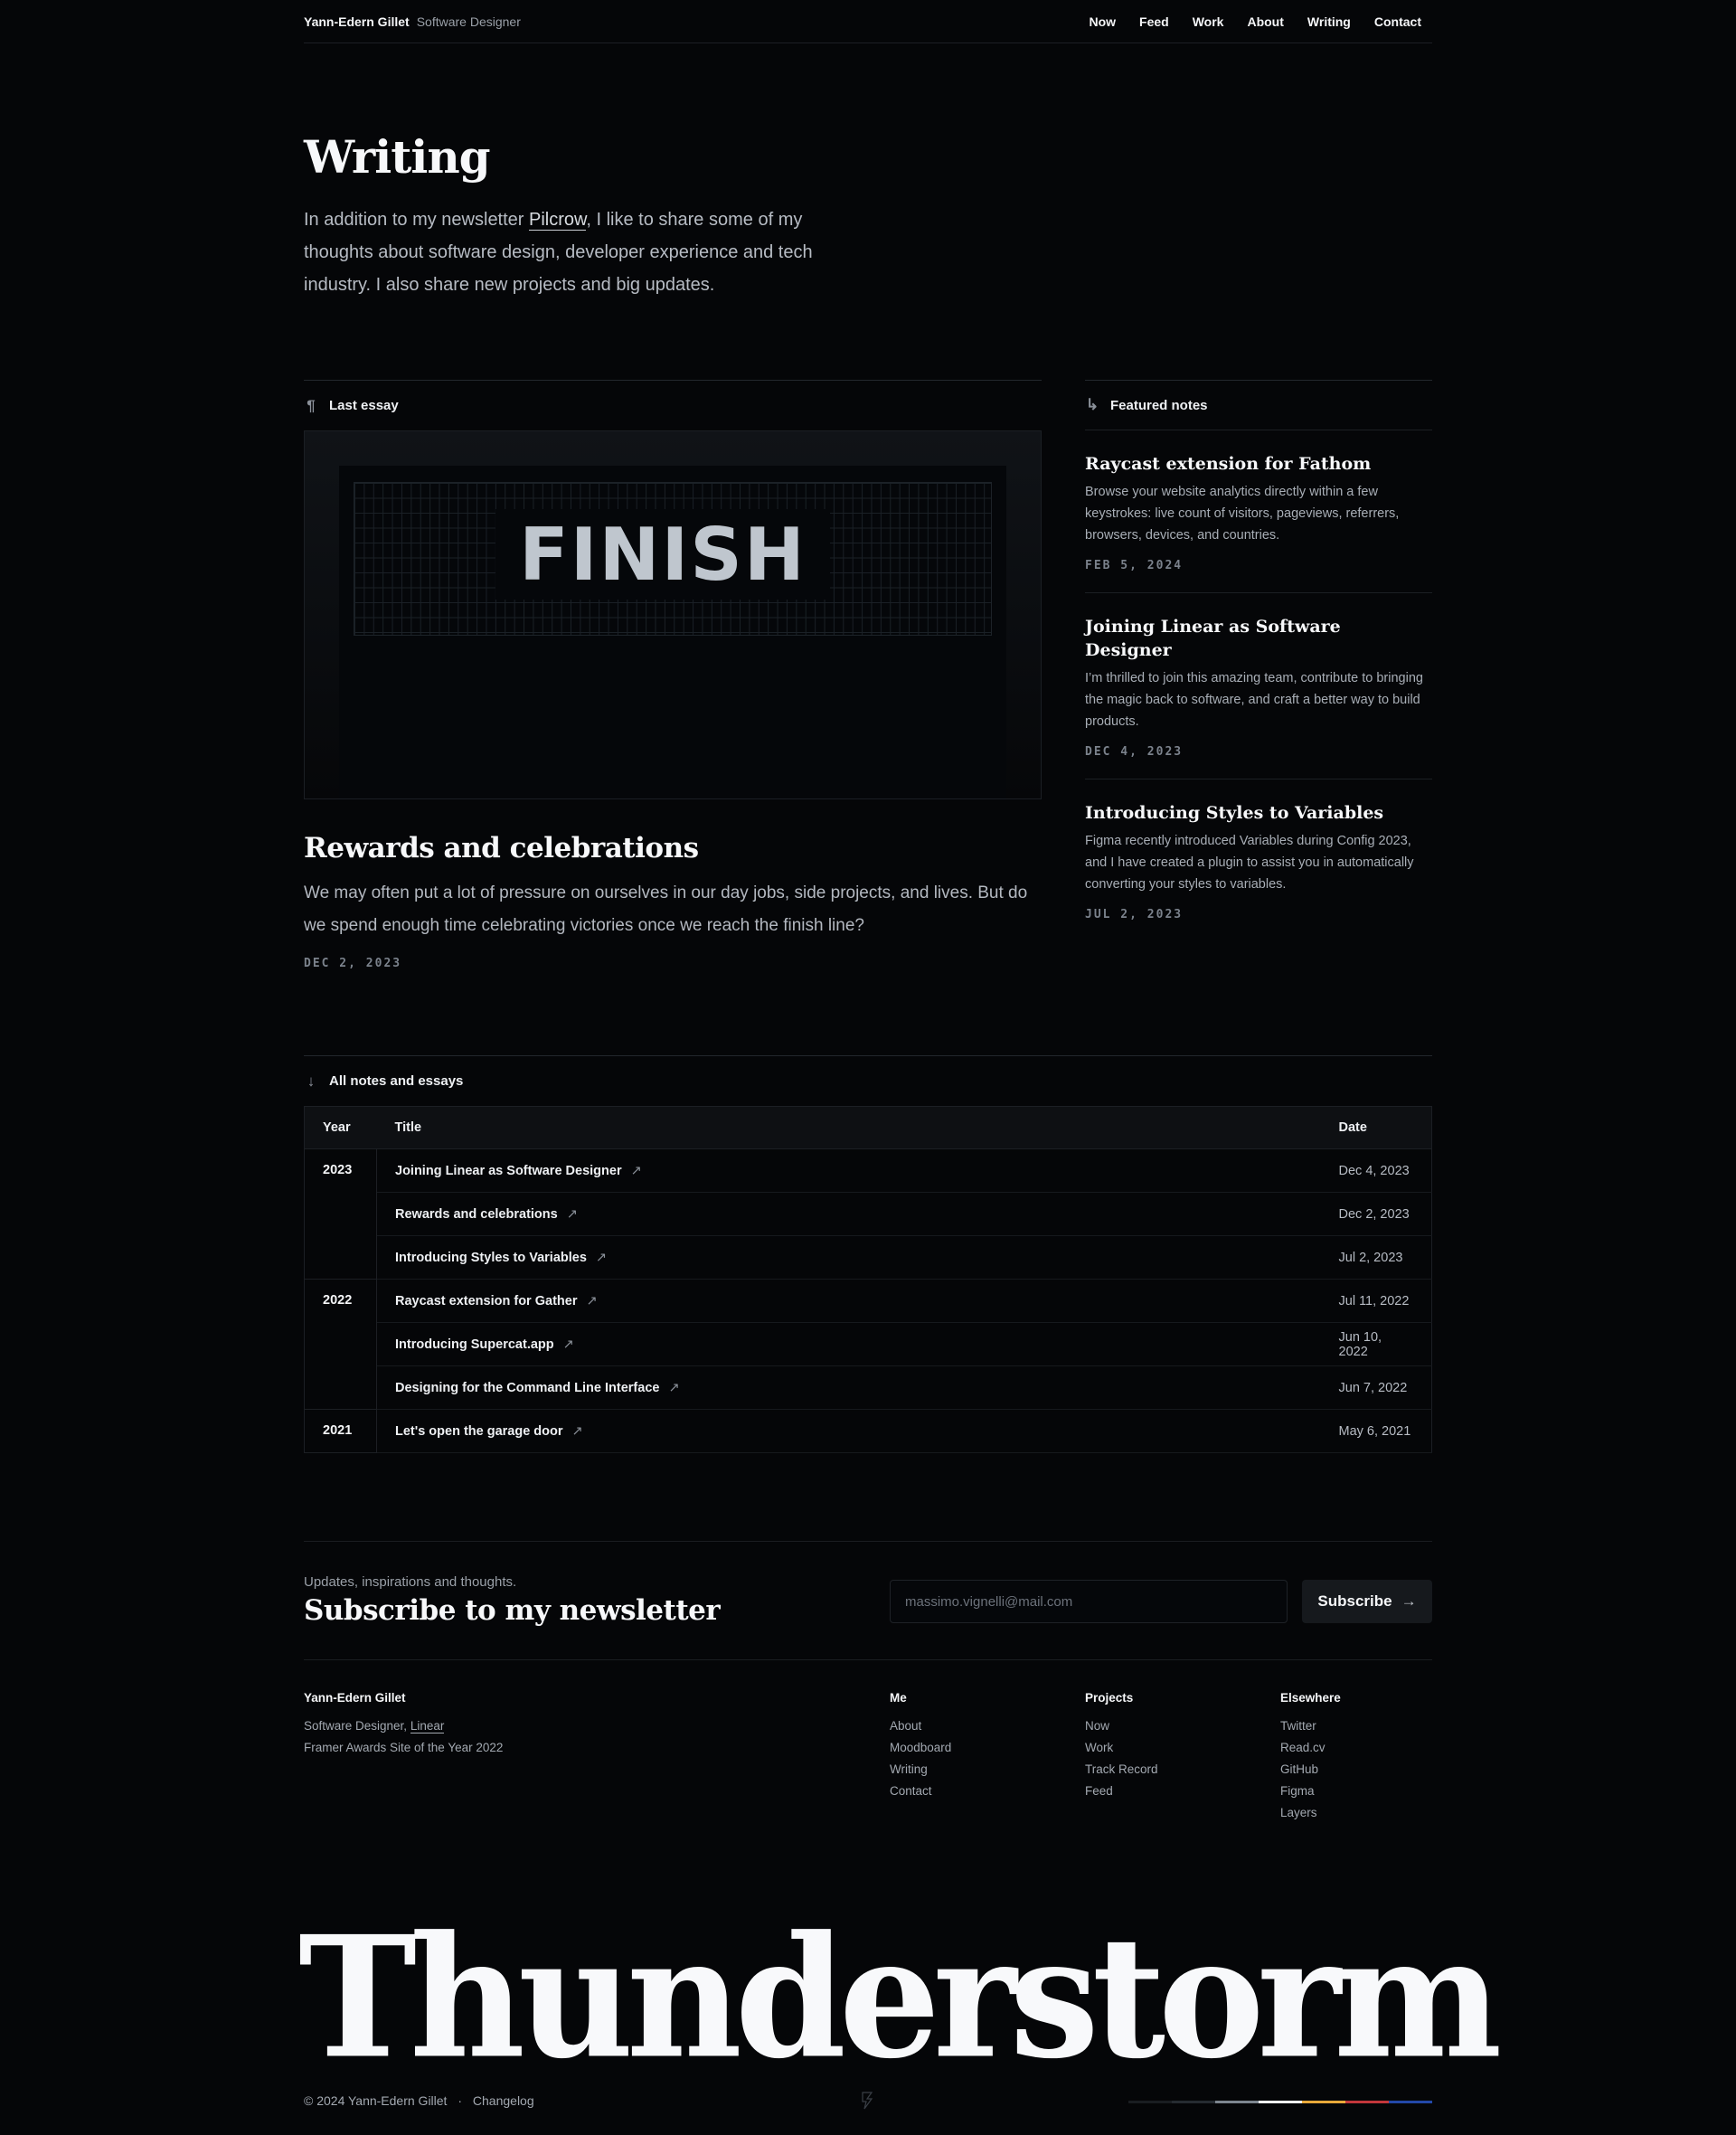 Image resolution: width=1736 pixels, height=2135 pixels. What do you see at coordinates (469, 21) in the screenshot?
I see `brand-role: Software Designer` at bounding box center [469, 21].